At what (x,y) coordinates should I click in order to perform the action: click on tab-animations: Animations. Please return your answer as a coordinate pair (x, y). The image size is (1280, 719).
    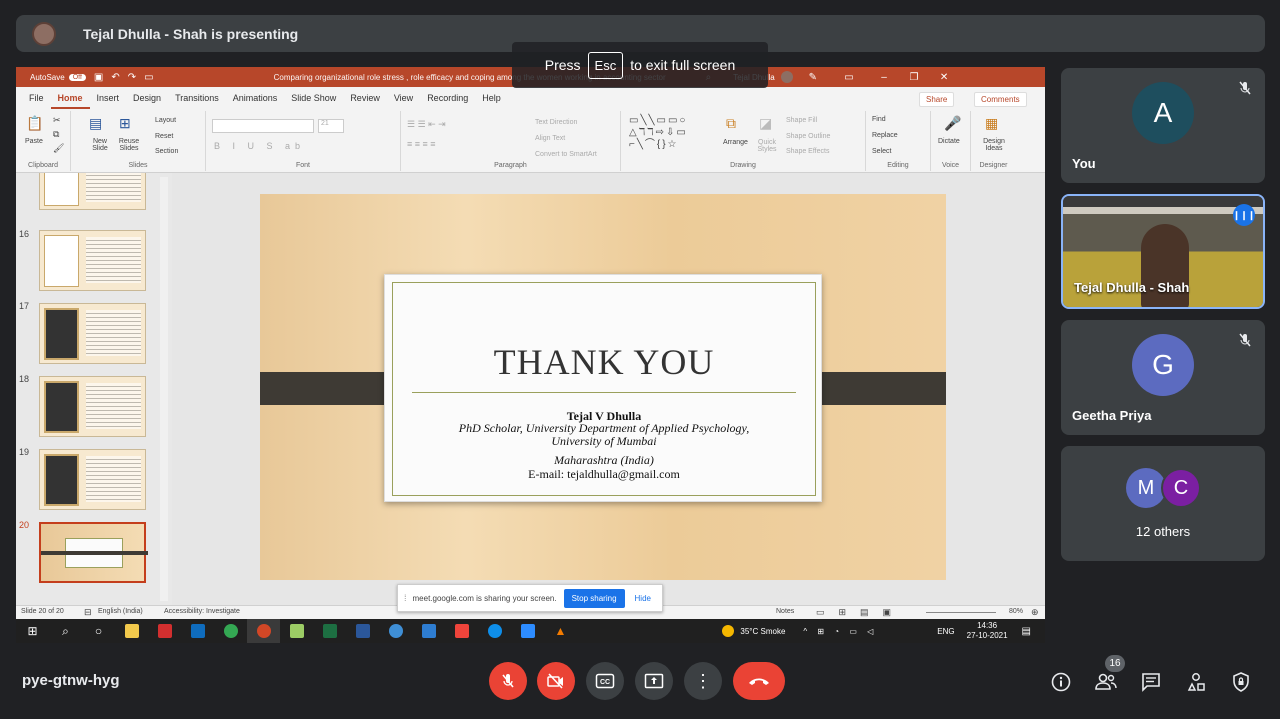
    Looking at the image, I should click on (255, 98).